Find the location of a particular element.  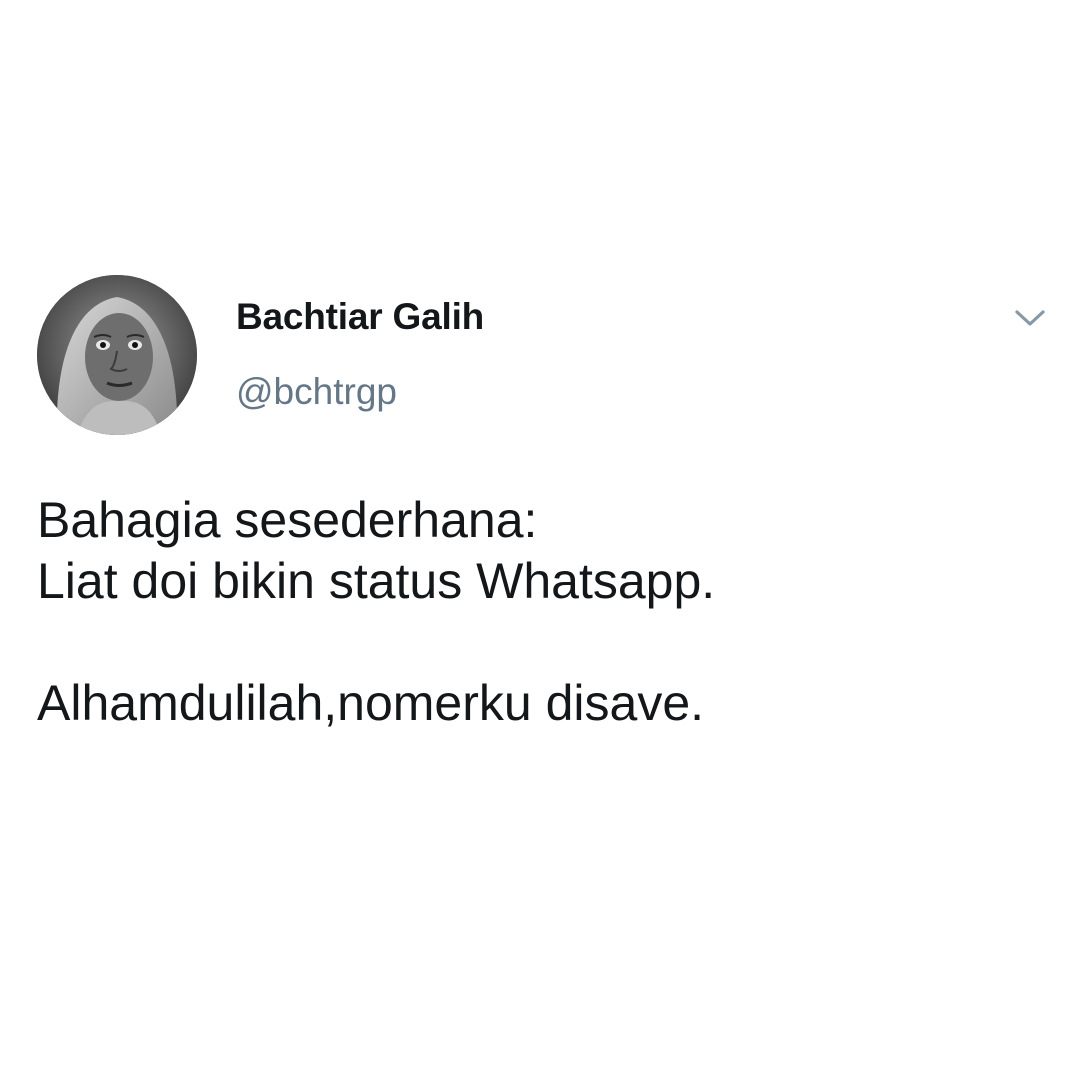

profile-photo-icon is located at coordinates (117, 355).